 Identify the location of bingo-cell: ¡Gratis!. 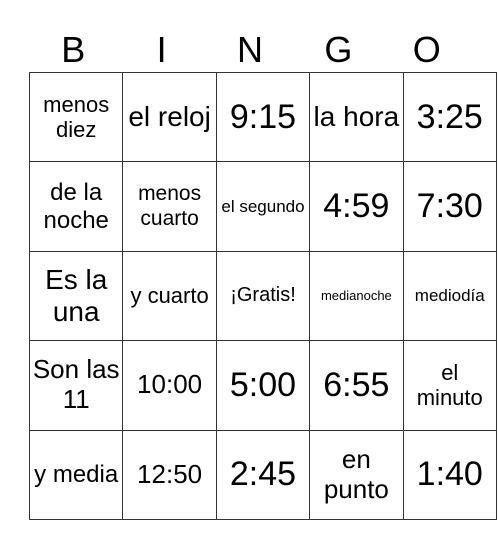
(263, 296).